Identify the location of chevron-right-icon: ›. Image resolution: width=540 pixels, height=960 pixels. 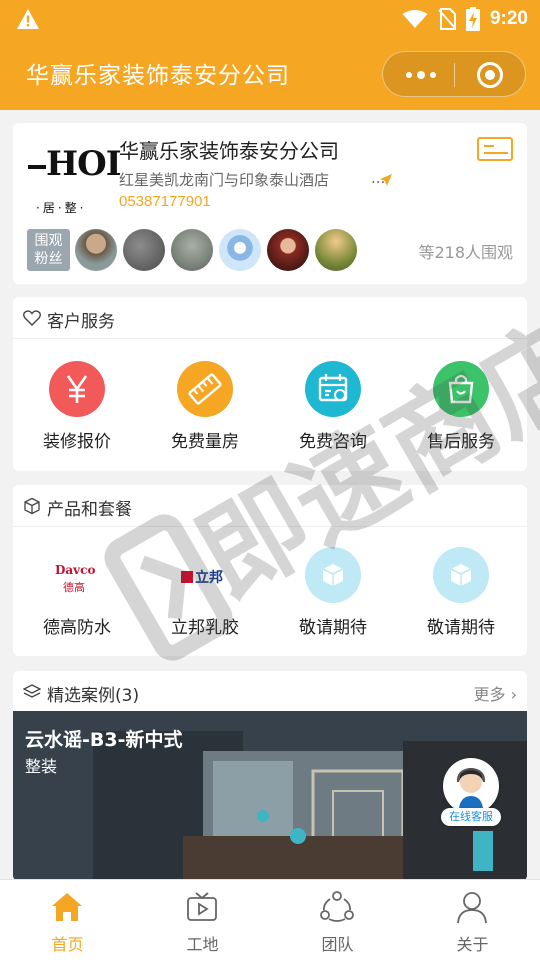
(513, 694).